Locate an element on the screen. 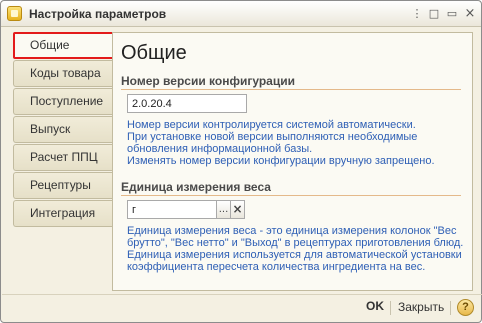  page-title: Общие is located at coordinates (154, 53).